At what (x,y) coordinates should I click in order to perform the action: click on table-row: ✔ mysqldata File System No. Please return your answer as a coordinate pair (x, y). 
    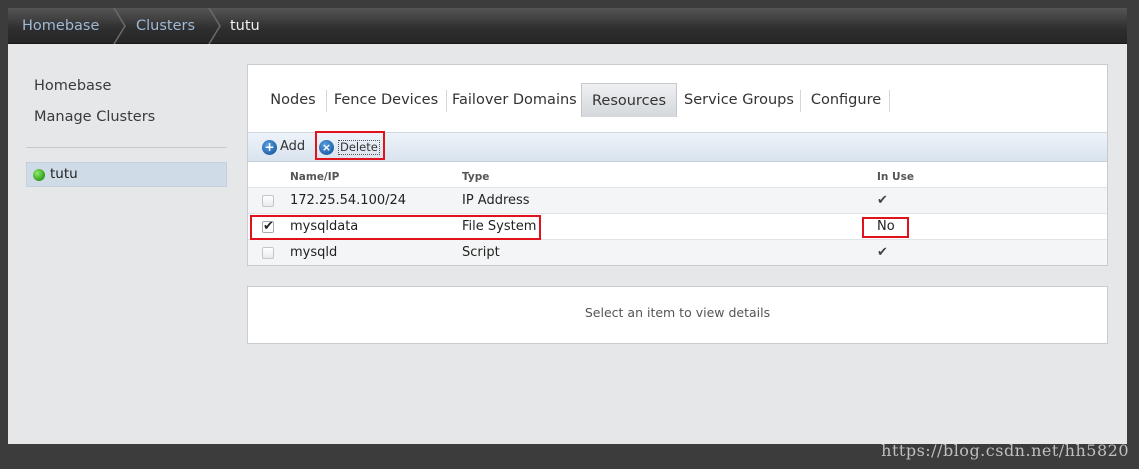
    Looking at the image, I should click on (677, 226).